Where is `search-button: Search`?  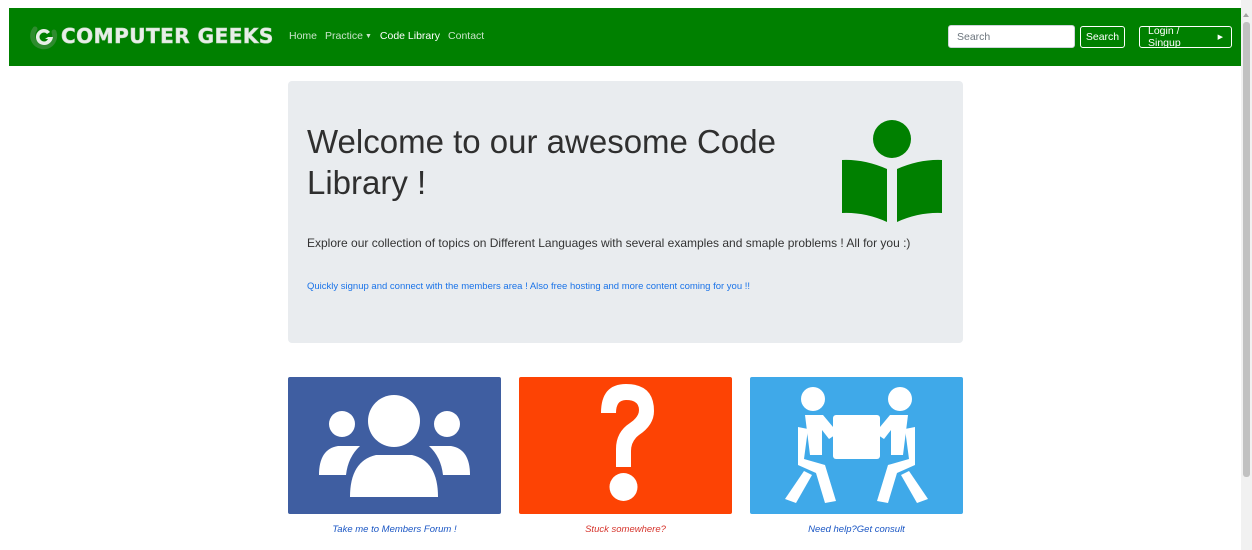 search-button: Search is located at coordinates (1102, 37).